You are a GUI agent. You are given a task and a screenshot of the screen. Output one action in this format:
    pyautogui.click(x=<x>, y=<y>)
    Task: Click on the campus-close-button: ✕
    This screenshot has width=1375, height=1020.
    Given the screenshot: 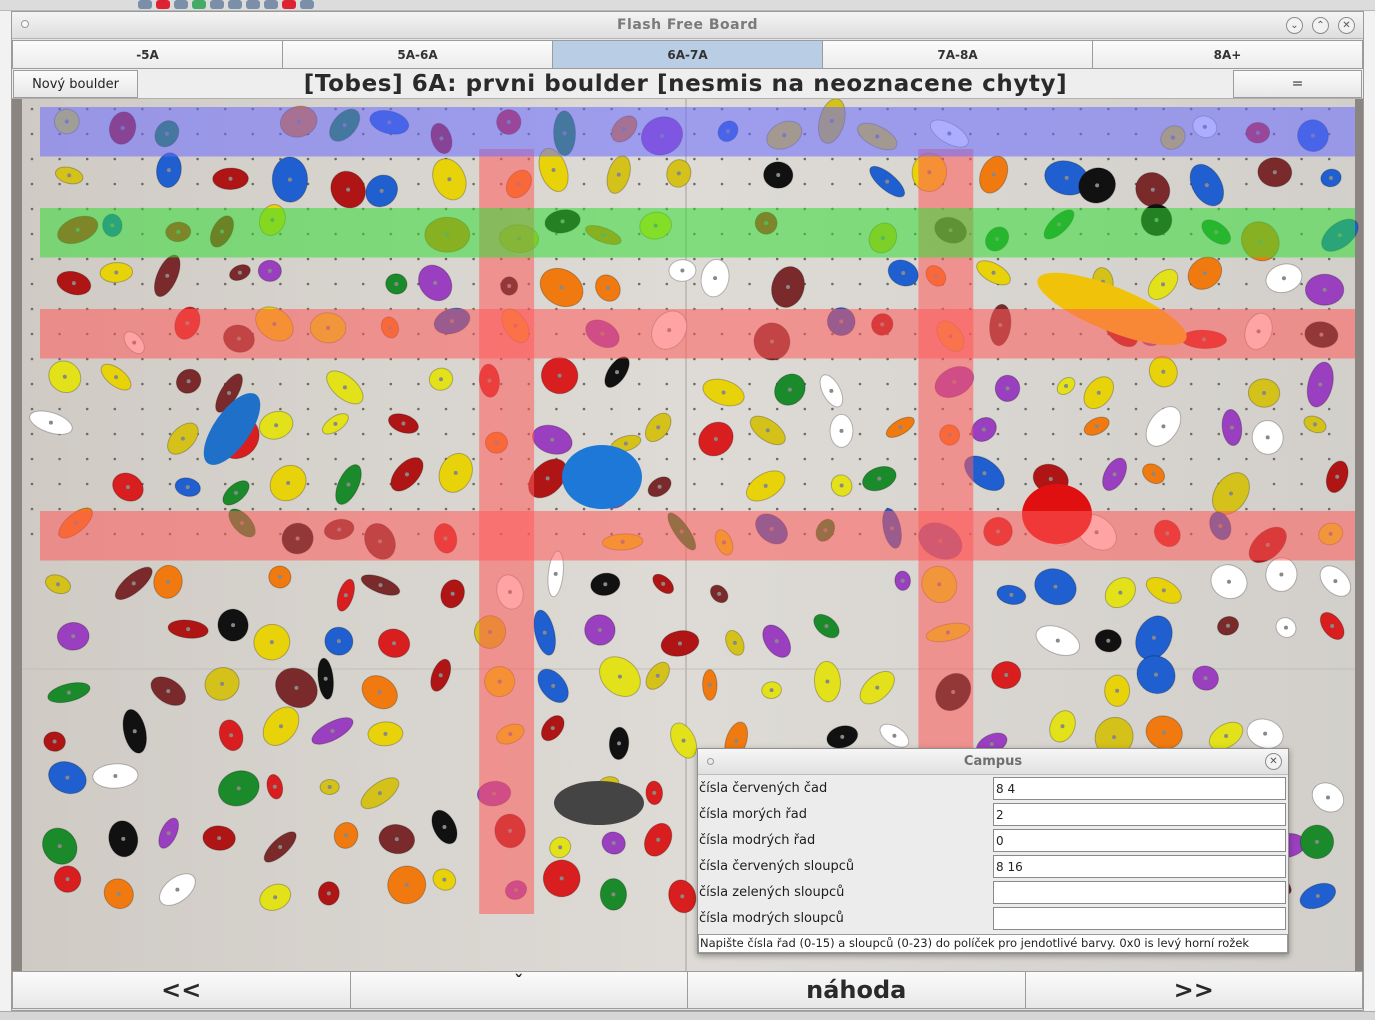 What is the action you would take?
    pyautogui.click(x=1273, y=761)
    